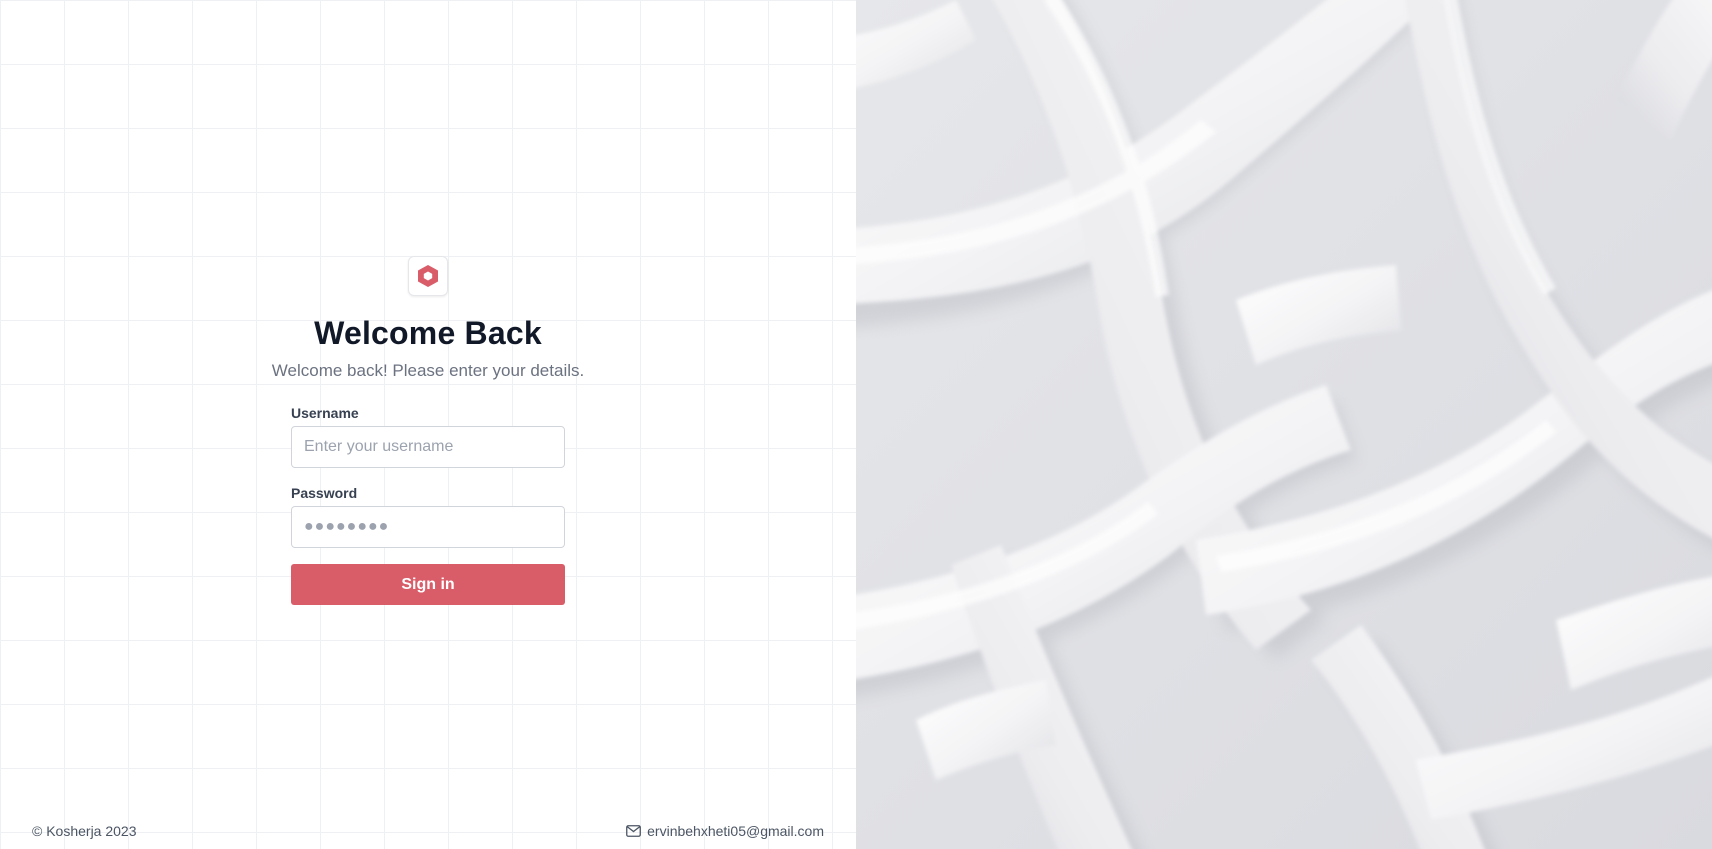  I want to click on footer-email: ervinbehxheti05@gmail.com, so click(725, 831).